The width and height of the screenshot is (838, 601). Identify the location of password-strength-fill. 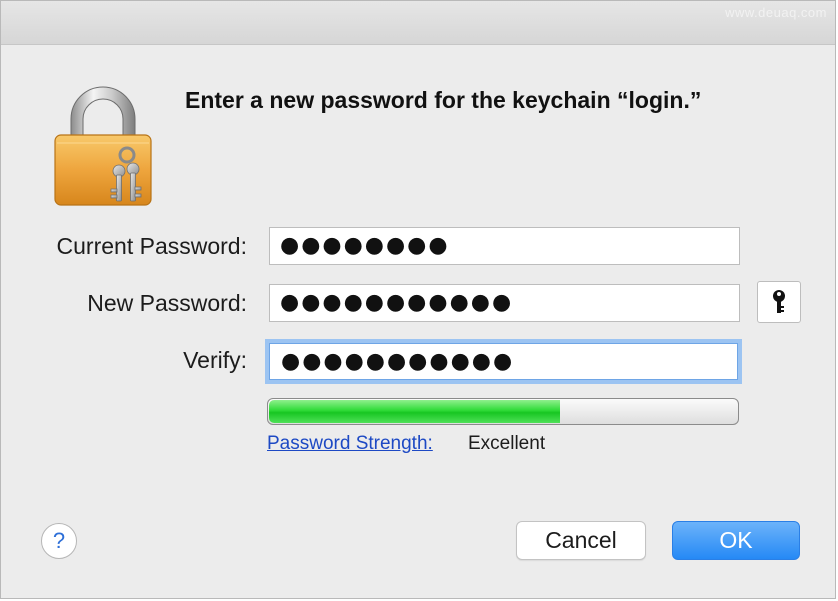
(415, 411).